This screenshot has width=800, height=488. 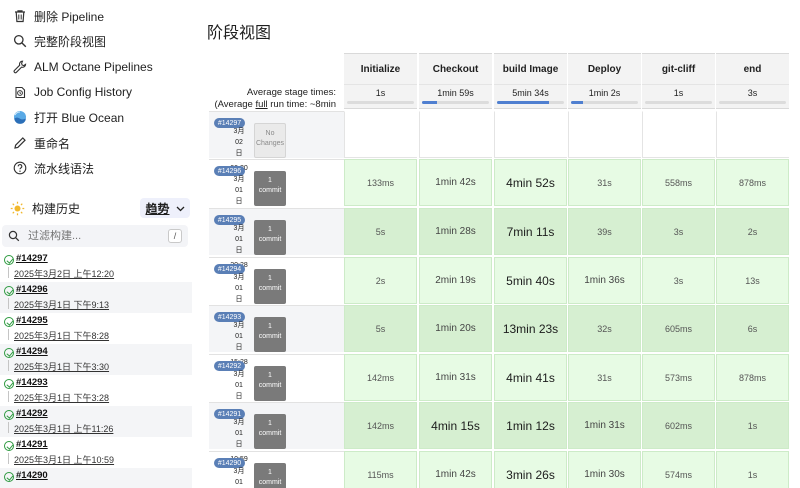 I want to click on stage-cell-initialize: 115ms, so click(x=380, y=469).